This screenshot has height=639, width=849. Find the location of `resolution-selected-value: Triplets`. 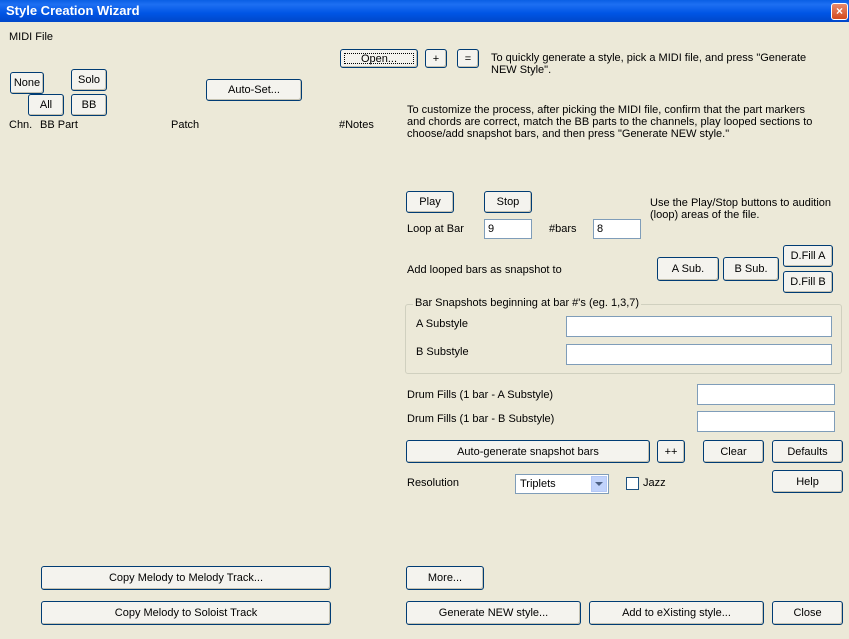

resolution-selected-value: Triplets is located at coordinates (538, 484).